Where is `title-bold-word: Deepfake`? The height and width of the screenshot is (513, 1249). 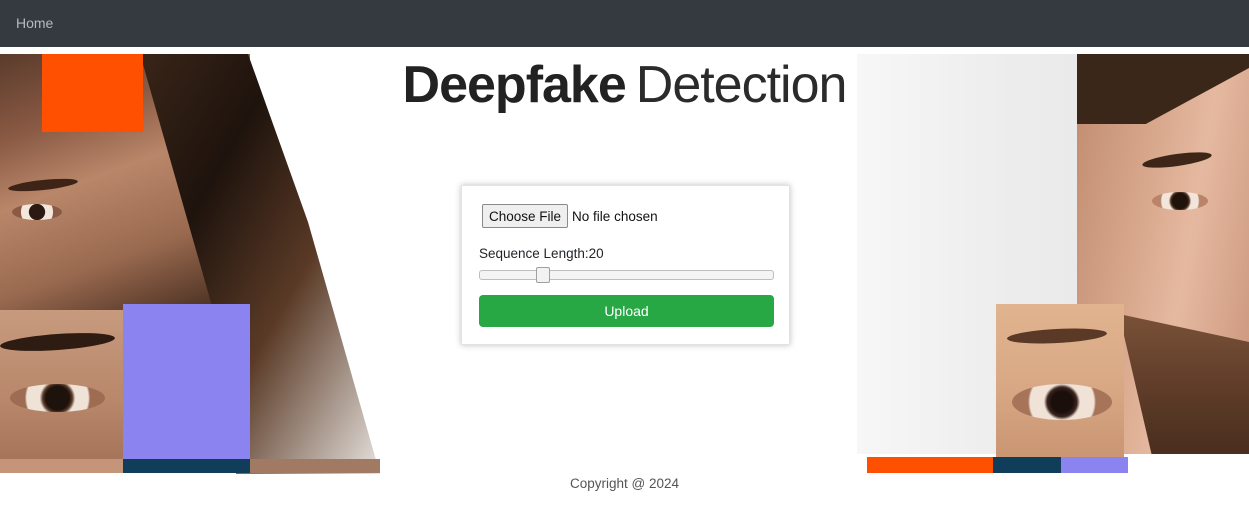
title-bold-word: Deepfake is located at coordinates (514, 85).